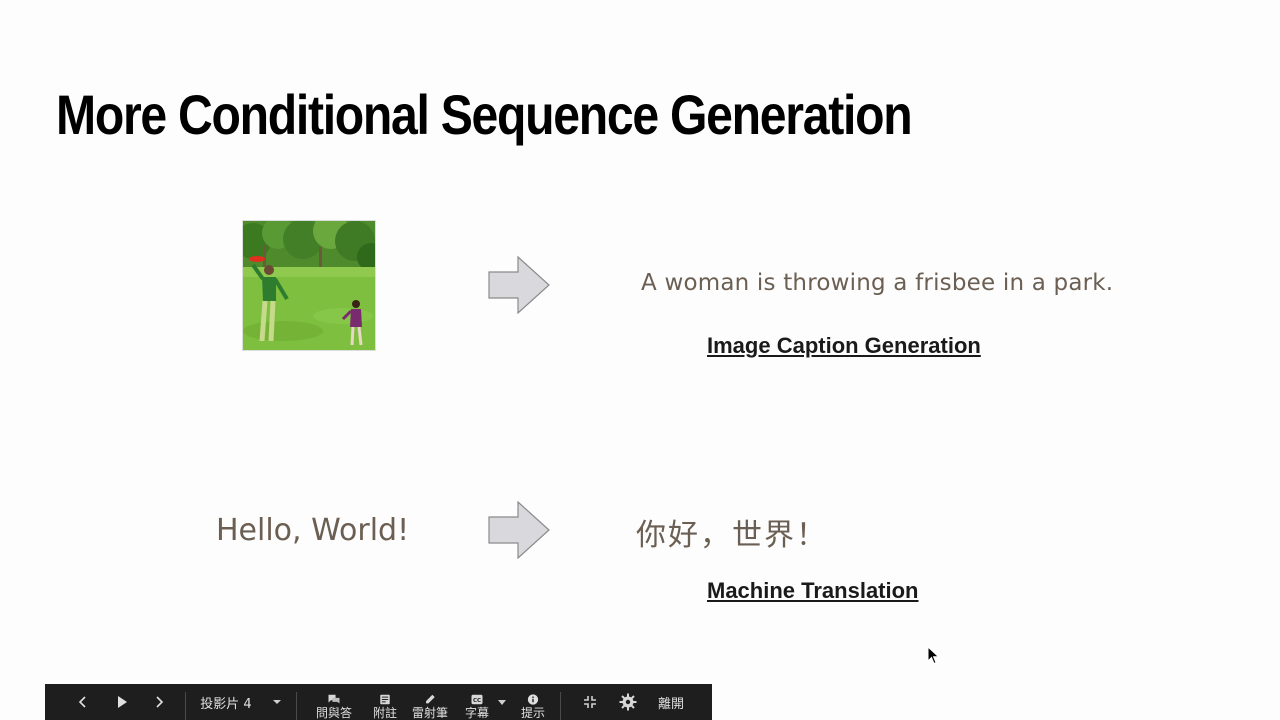  Describe the element at coordinates (429, 713) in the screenshot. I see `laser-pointer-label: 雷射筆` at that location.